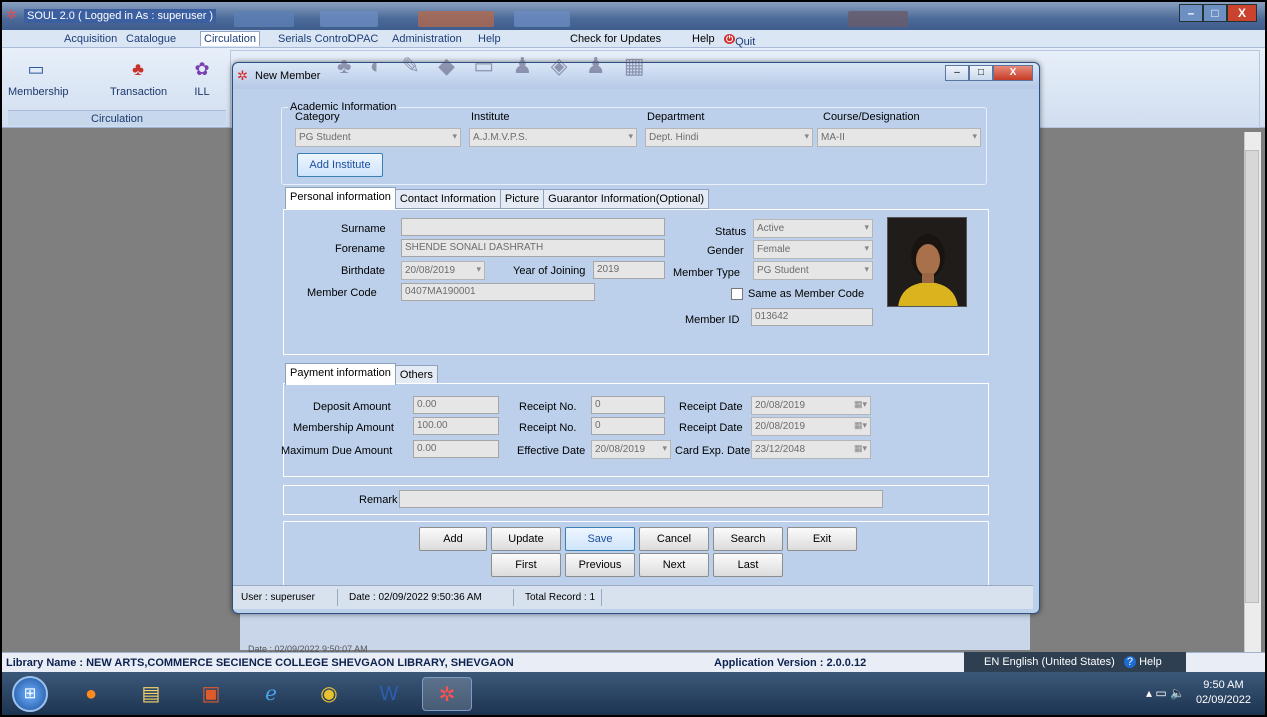 Image resolution: width=1267 pixels, height=717 pixels. What do you see at coordinates (1013, 73) in the screenshot?
I see `dialog-close-button: X` at bounding box center [1013, 73].